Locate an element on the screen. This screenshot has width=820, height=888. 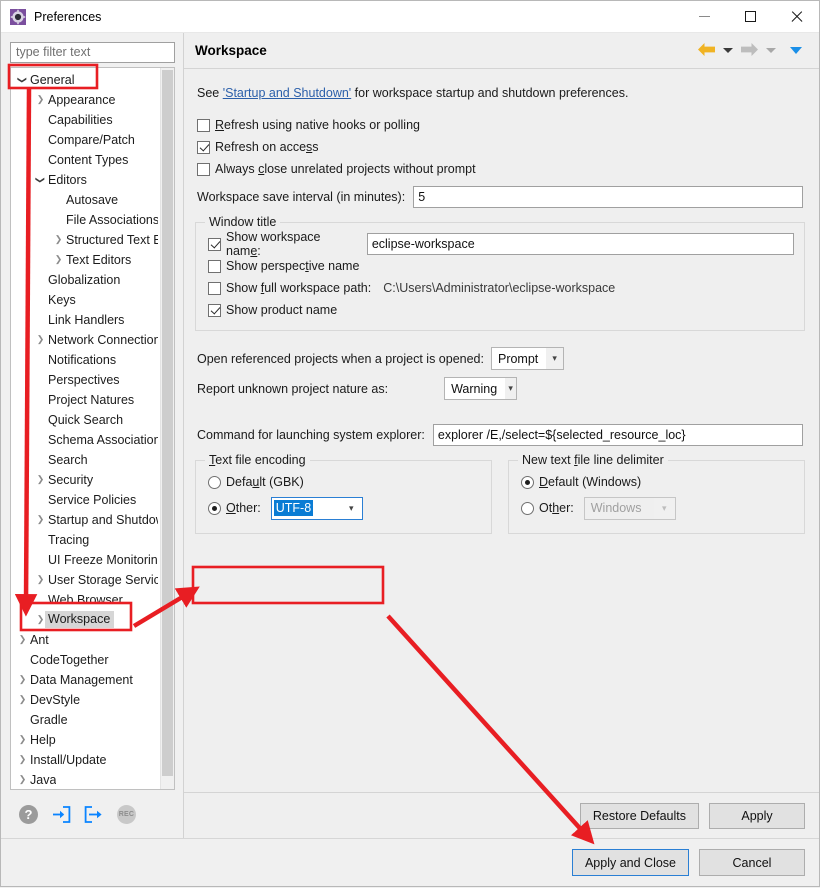
sidebar-item-data-management: ❯ Data Management is located at coordinates (85, 680).